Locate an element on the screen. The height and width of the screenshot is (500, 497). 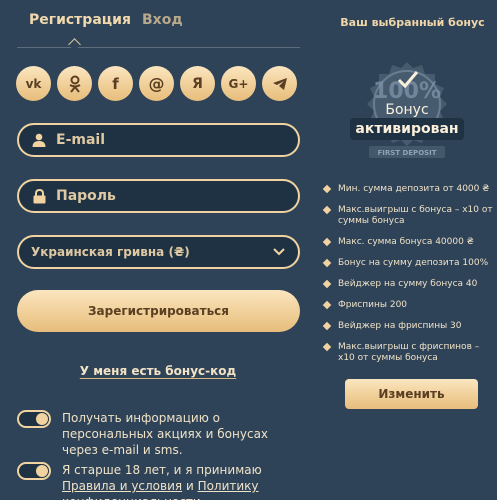
selected-bonus-title: Ваш выбранный бонус is located at coordinates (412, 22).